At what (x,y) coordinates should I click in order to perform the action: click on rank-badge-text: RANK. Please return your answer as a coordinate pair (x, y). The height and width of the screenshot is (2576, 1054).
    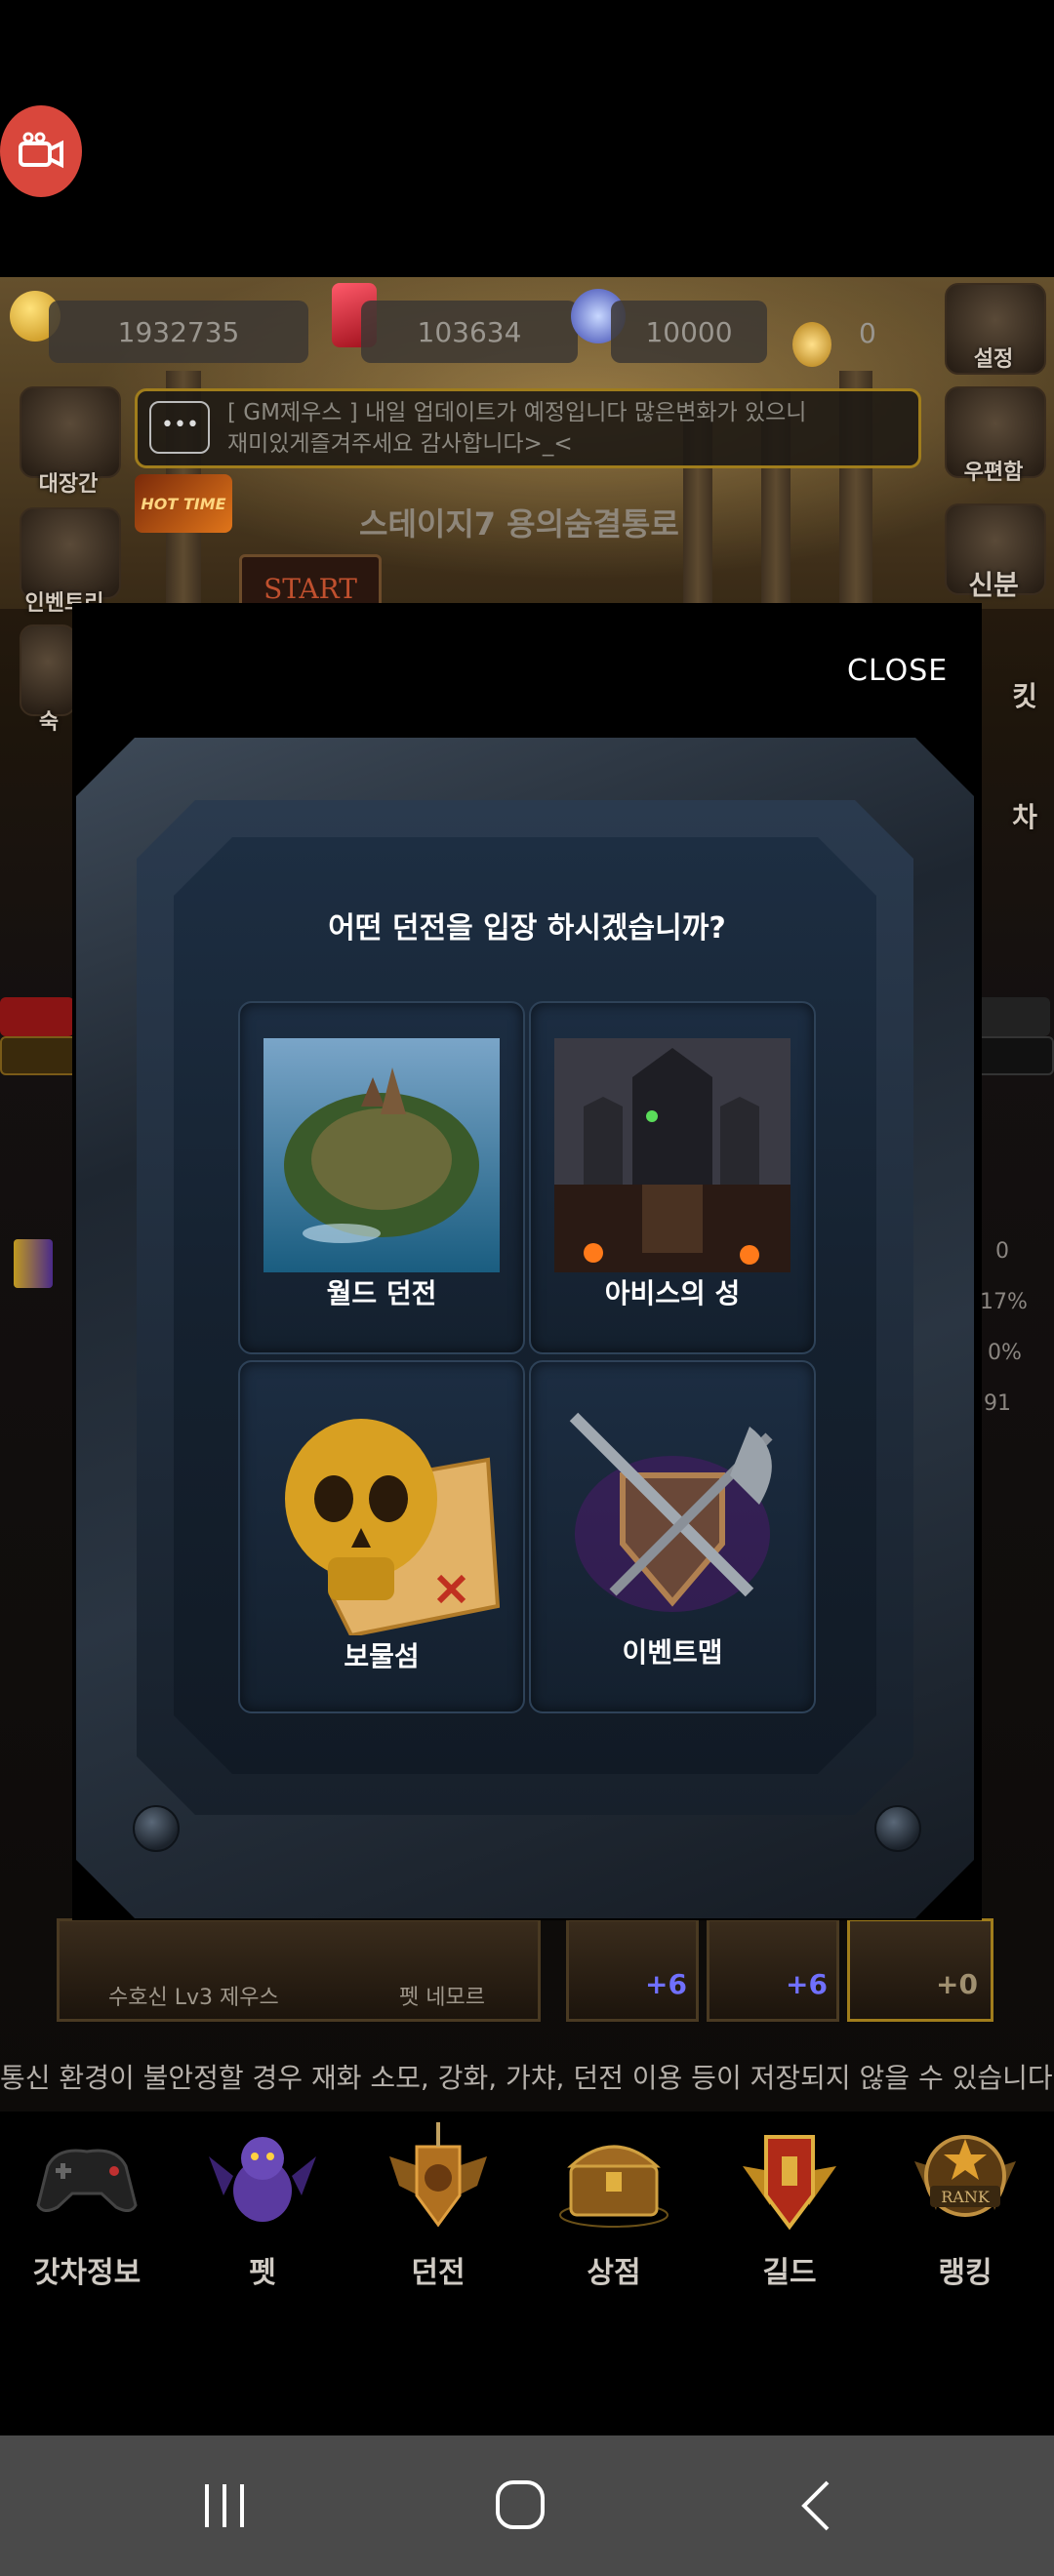
    Looking at the image, I should click on (966, 2197).